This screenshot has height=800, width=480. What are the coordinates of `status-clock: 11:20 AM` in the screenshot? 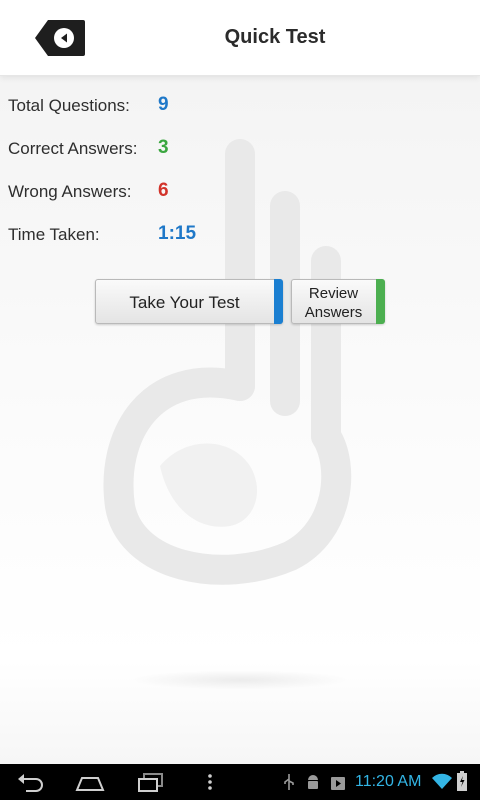 It's located at (388, 781).